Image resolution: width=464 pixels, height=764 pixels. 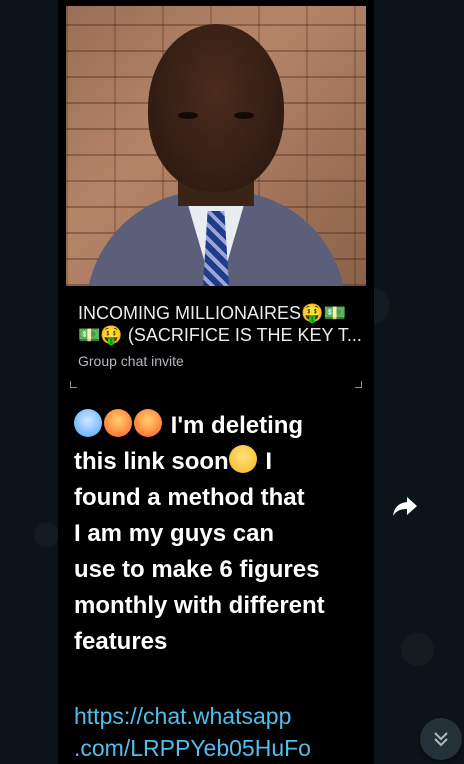 I want to click on bubble-corner-right, so click(x=358, y=384).